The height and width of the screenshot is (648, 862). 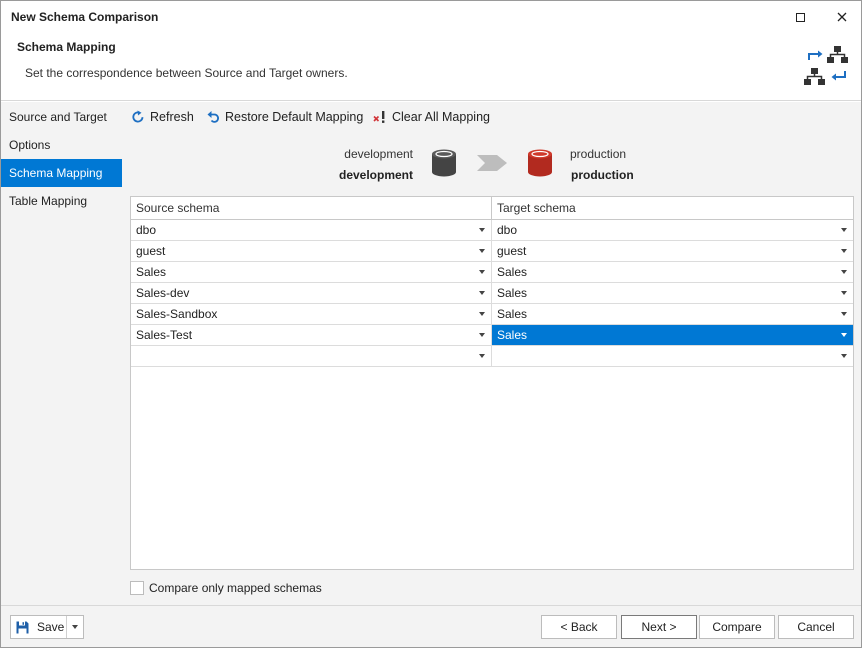 What do you see at coordinates (311, 335) in the screenshot?
I see `source-schema-dropdown: Sales-Test` at bounding box center [311, 335].